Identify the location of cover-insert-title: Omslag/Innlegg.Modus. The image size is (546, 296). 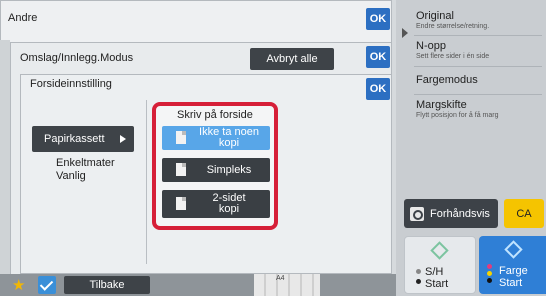
(77, 58).